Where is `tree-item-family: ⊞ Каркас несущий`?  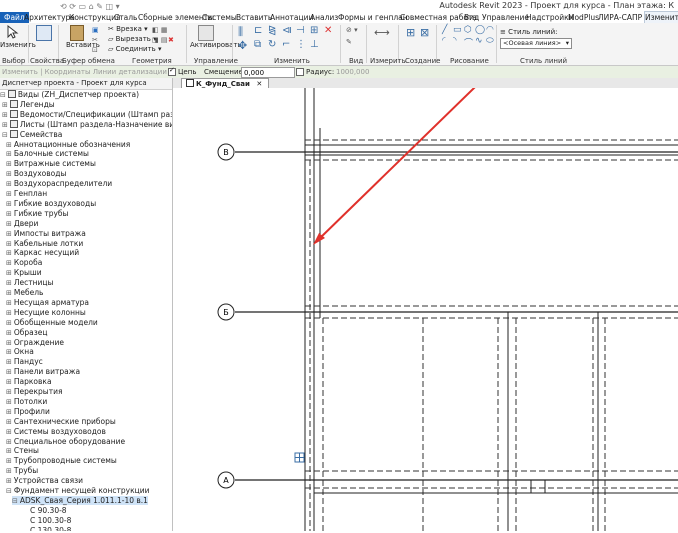
tree-item-family: ⊞ Каркас несущий is located at coordinates (42, 252).